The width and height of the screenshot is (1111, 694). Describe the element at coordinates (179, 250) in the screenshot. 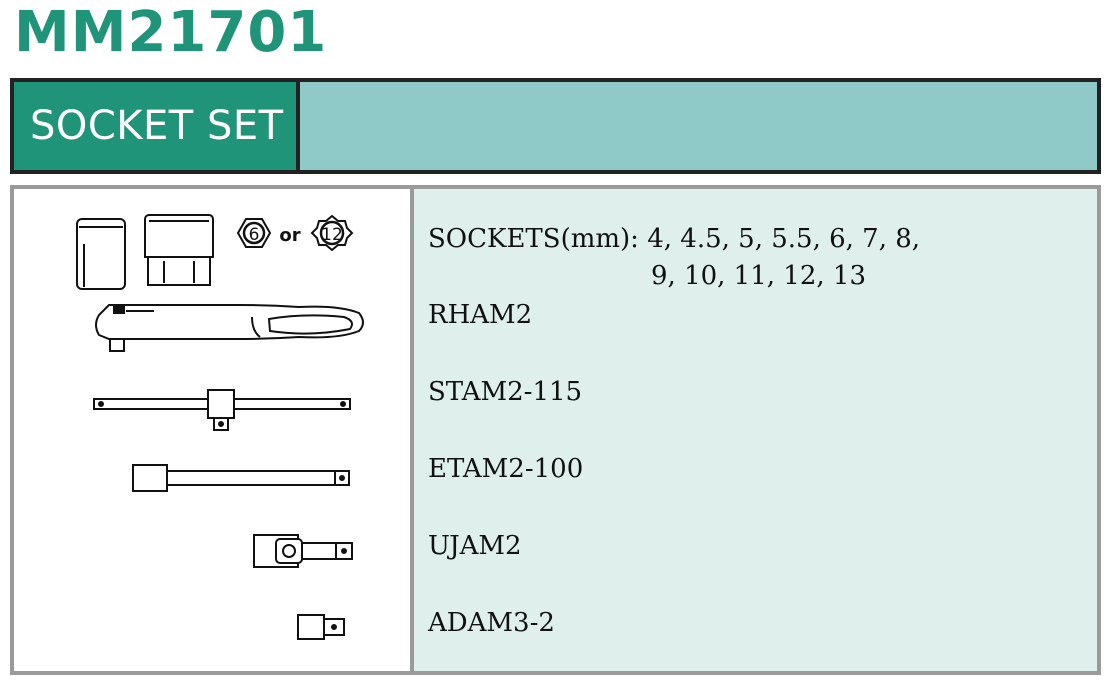

I see `large-socket-icon` at that location.